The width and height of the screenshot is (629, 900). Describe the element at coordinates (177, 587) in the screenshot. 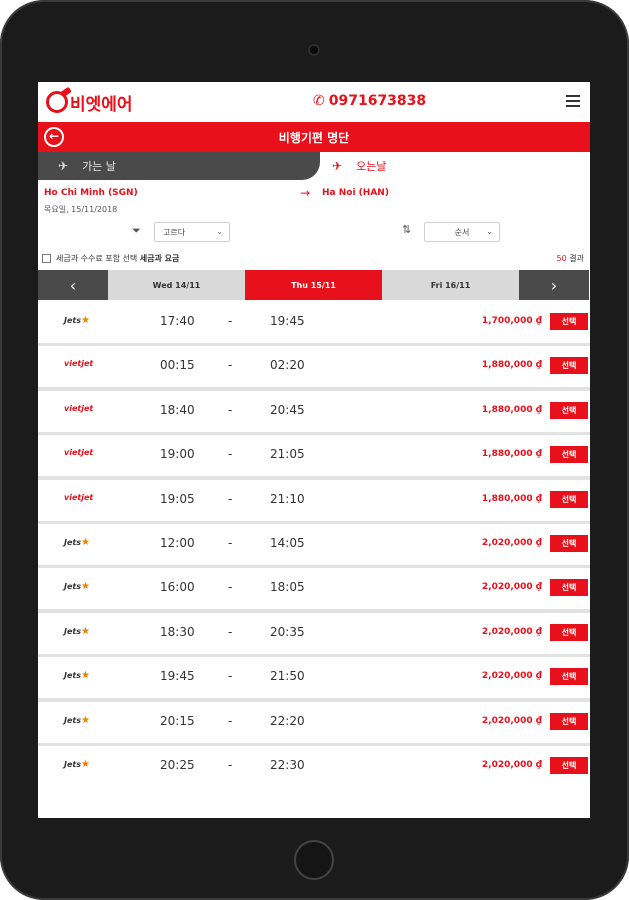

I see `departure-time: 16:00` at that location.